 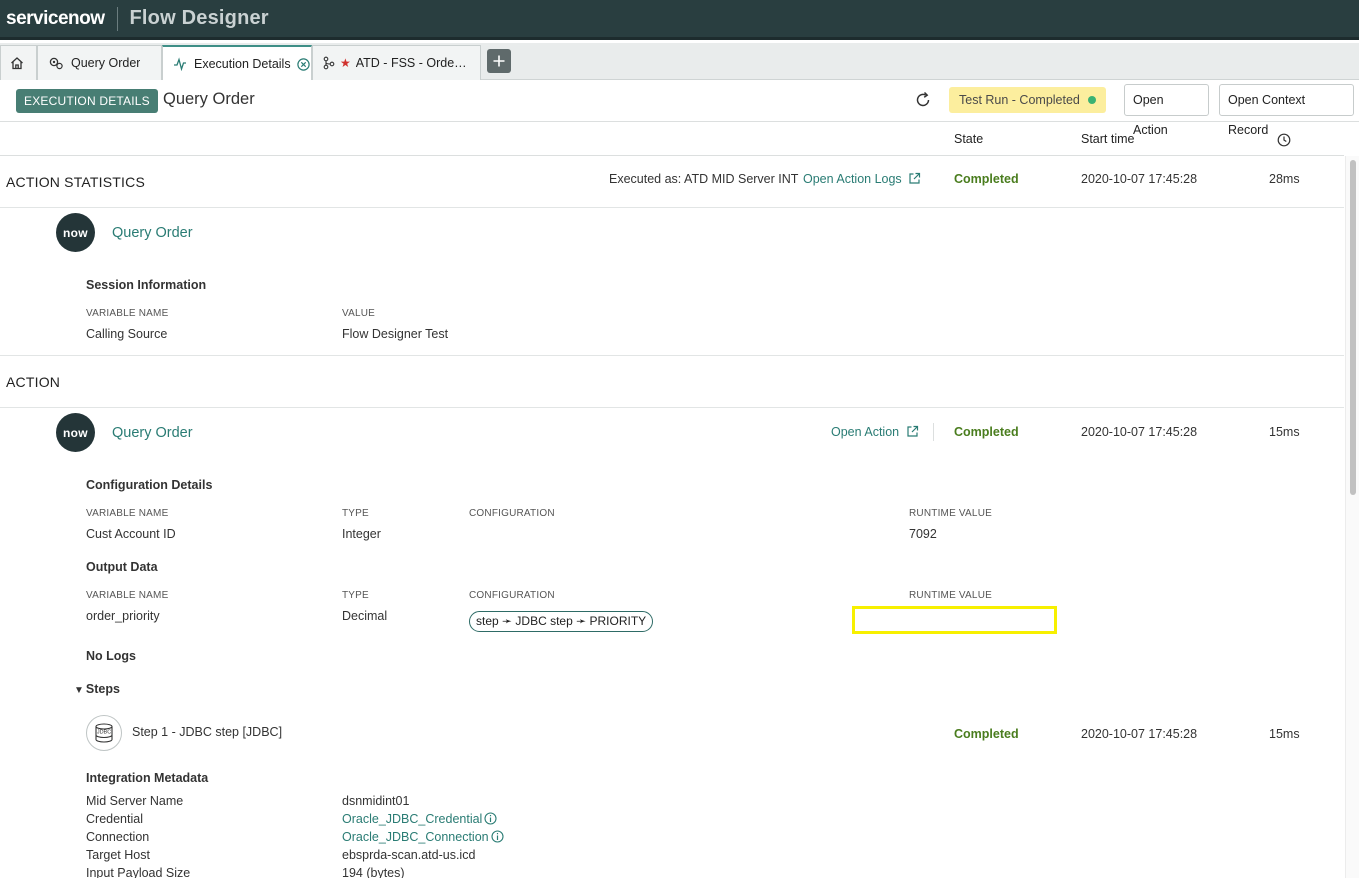 What do you see at coordinates (969, 139) in the screenshot?
I see `state-column-header: State` at bounding box center [969, 139].